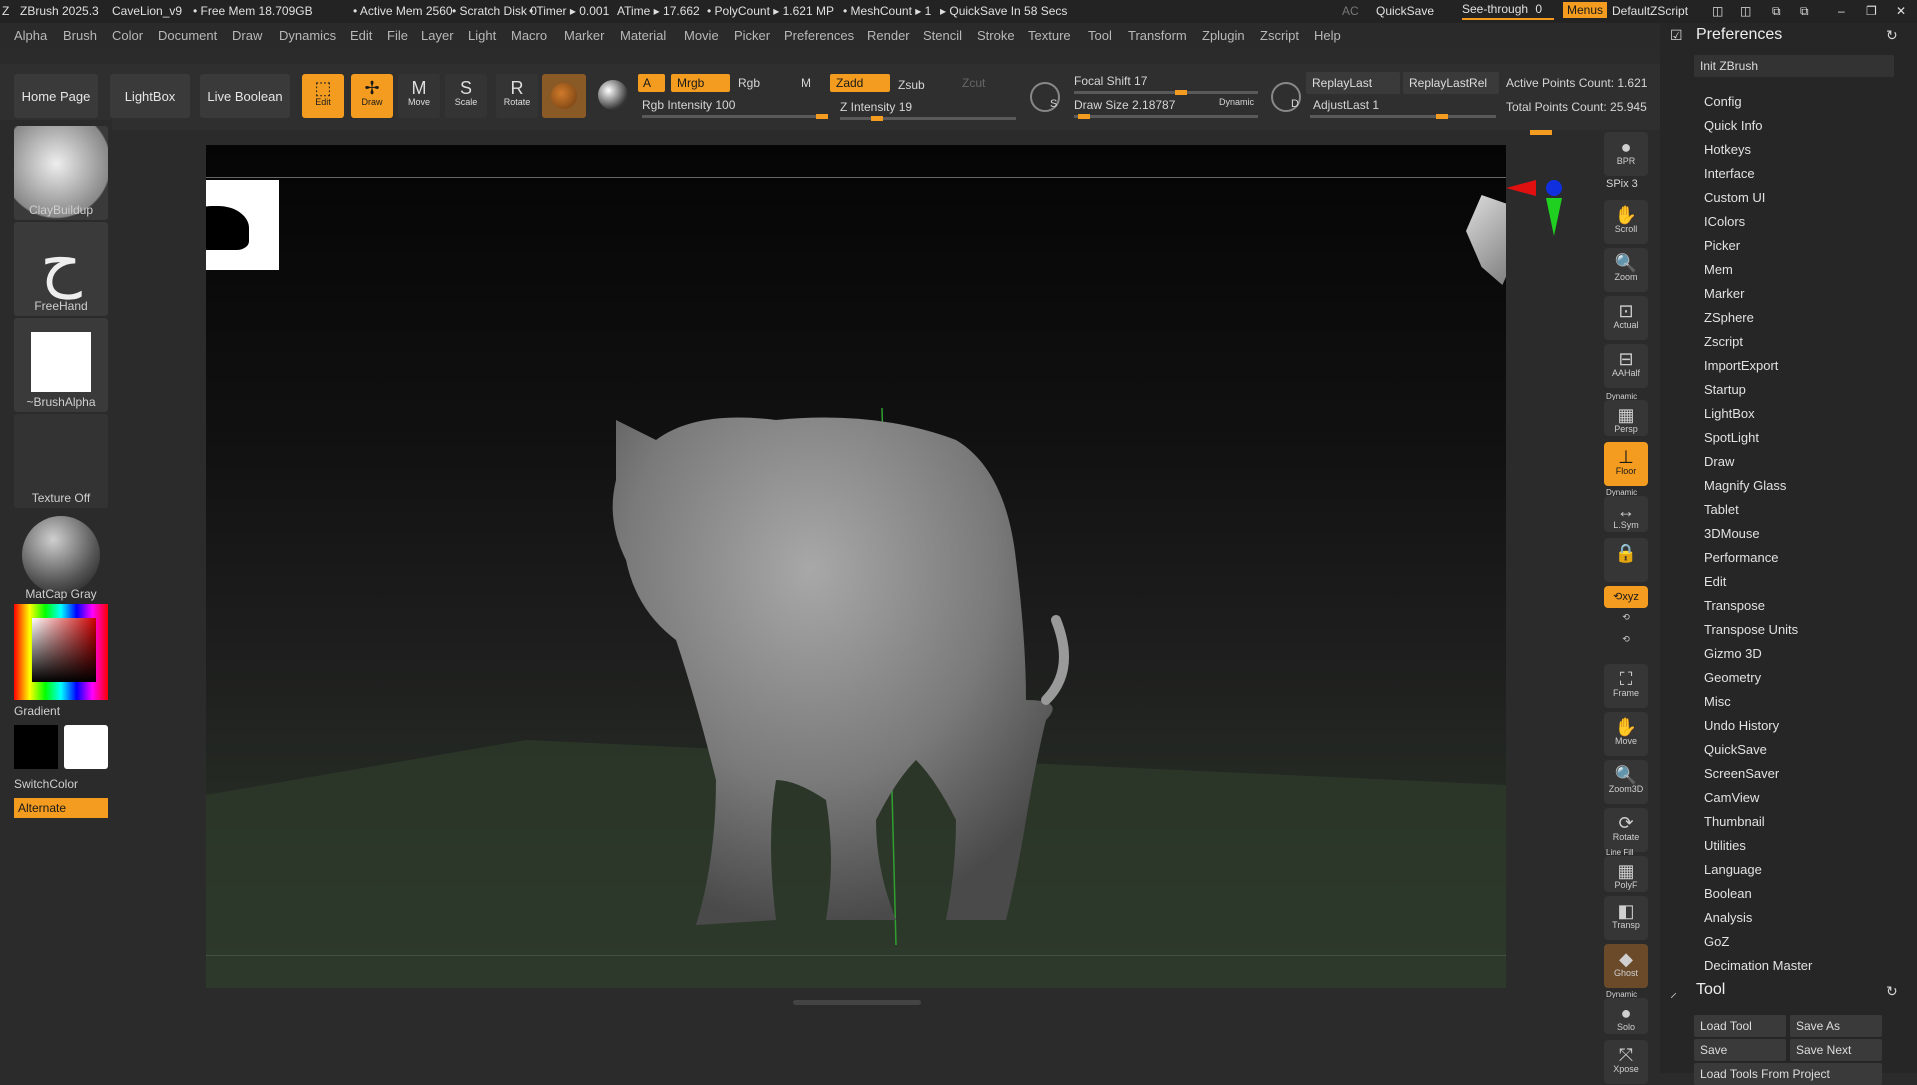 The width and height of the screenshot is (1917, 1085). I want to click on draw-button: ✢ Draw, so click(372, 96).